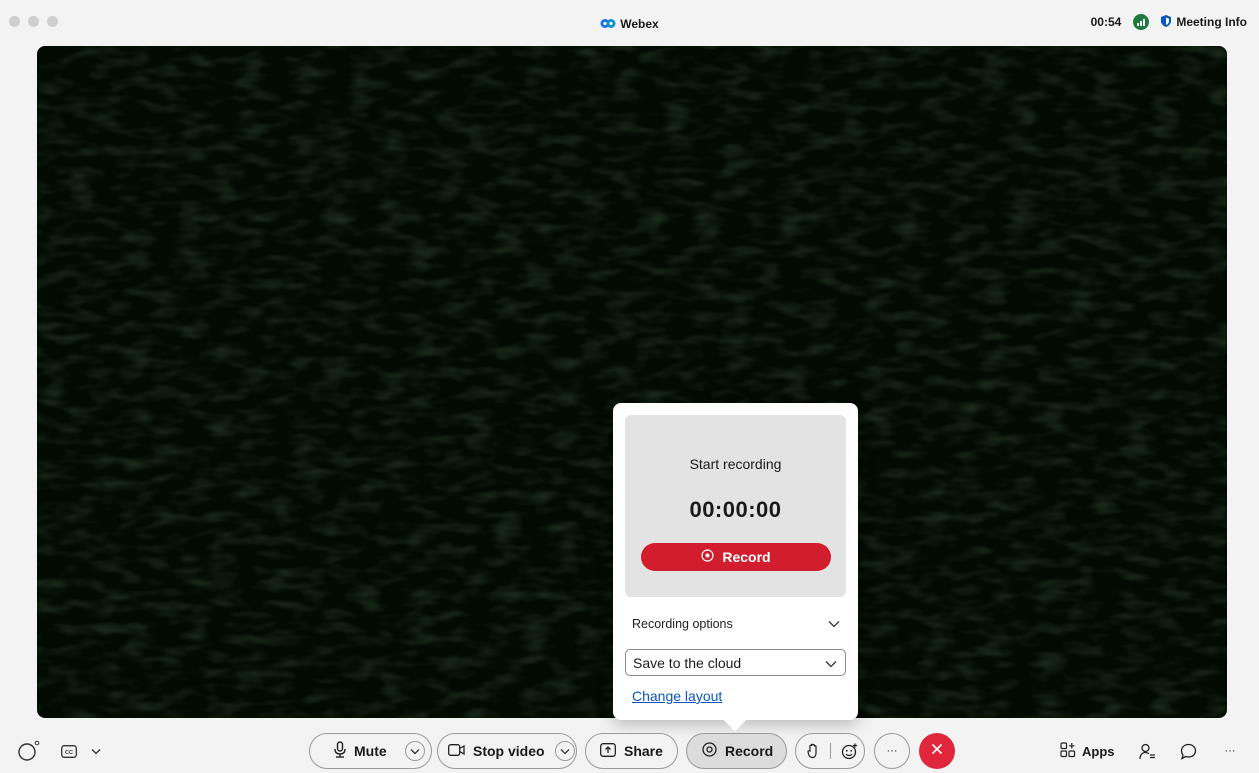  I want to click on chat-icon, so click(1188, 751).